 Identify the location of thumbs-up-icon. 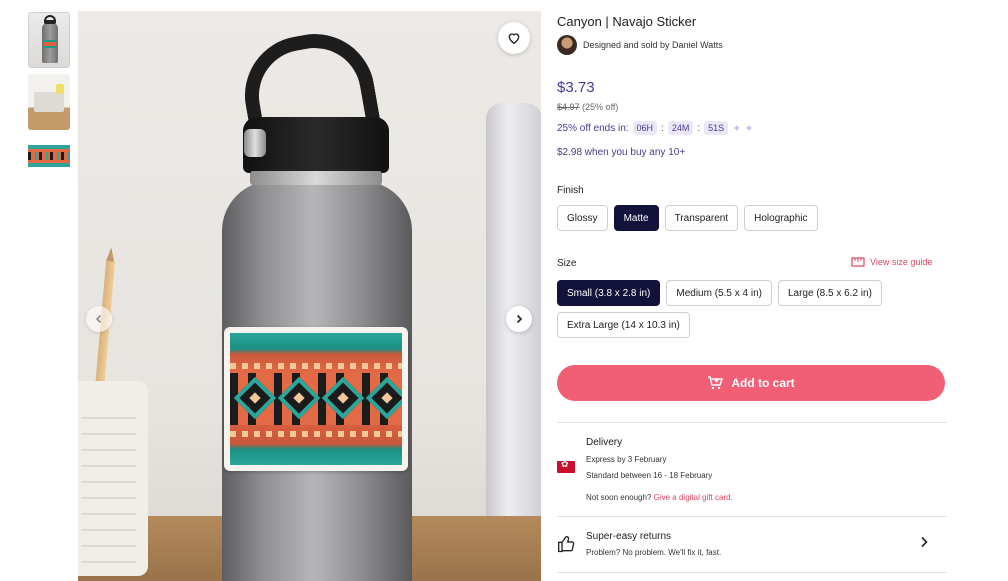
(566, 544).